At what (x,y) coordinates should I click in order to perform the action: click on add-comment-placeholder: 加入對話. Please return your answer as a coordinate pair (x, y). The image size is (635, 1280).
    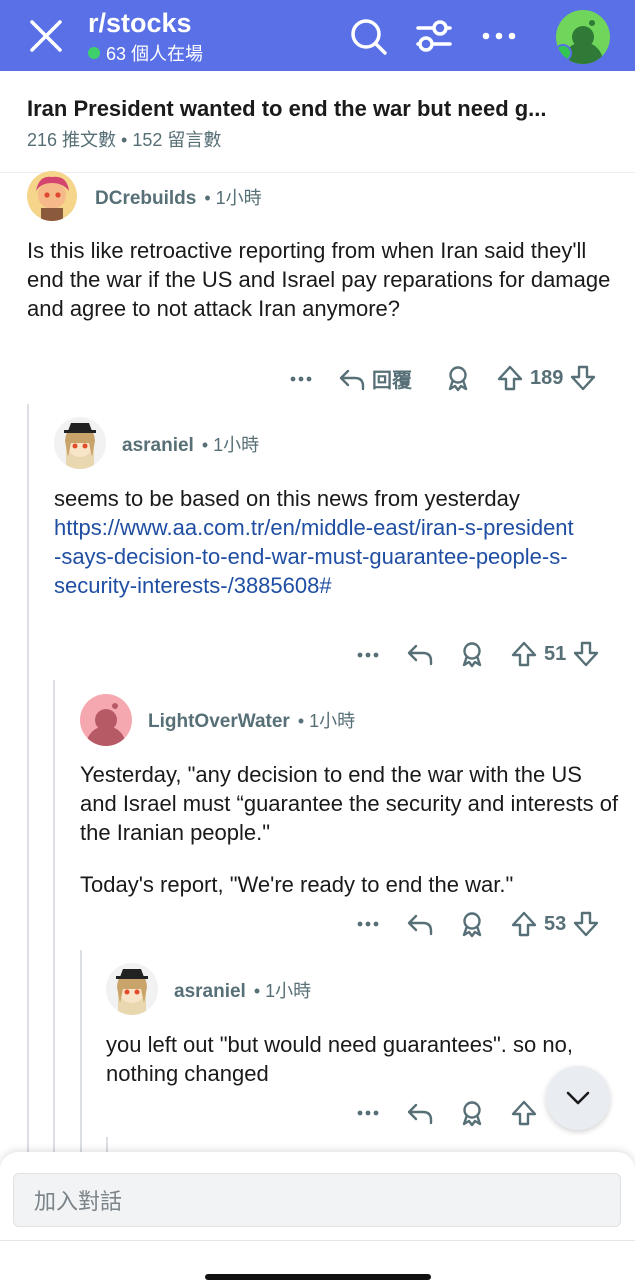
    Looking at the image, I should click on (78, 1201).